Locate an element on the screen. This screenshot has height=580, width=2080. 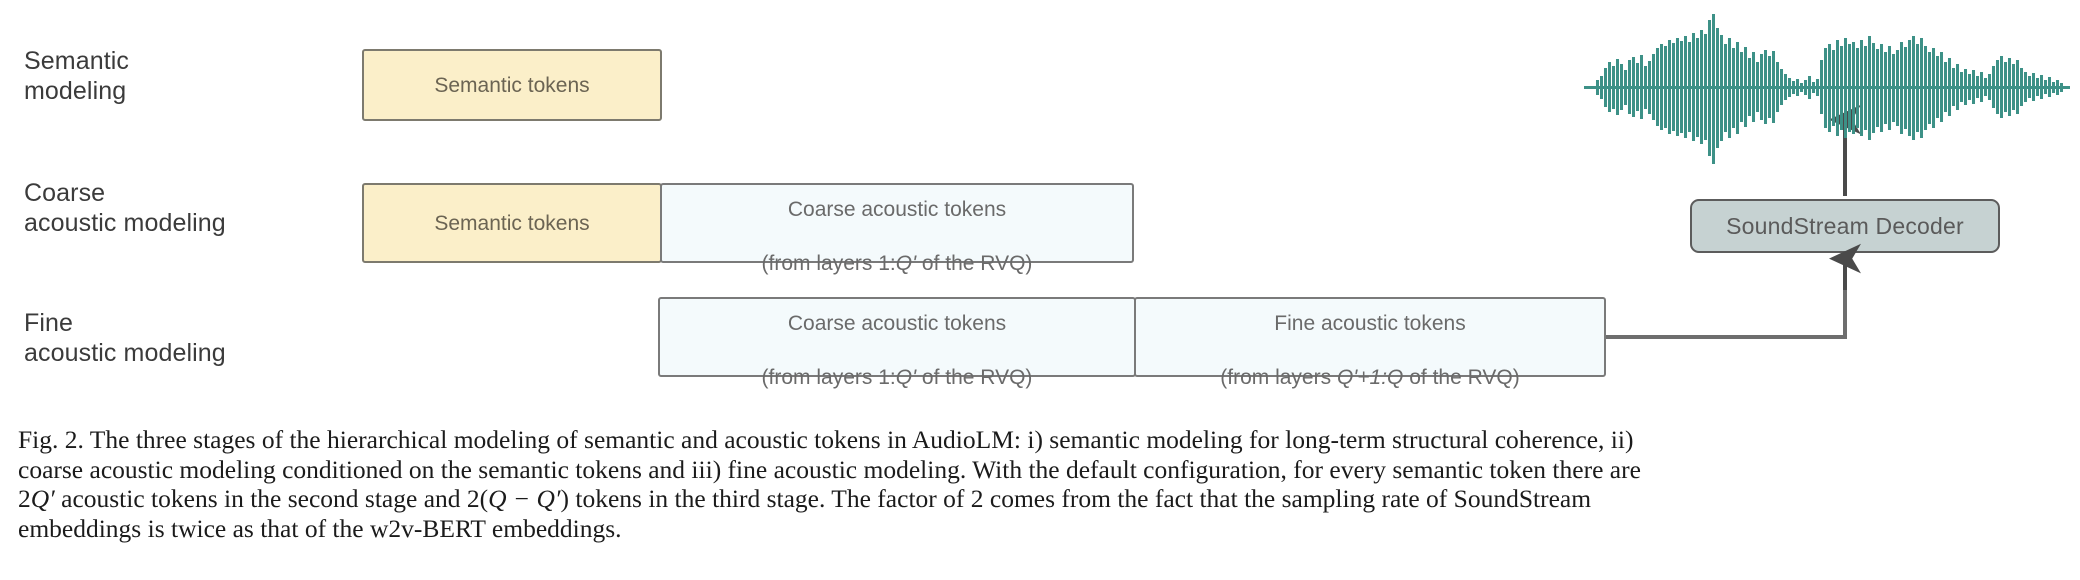
box-semantic-tokens-row1: Semantic tokens is located at coordinates (512, 85).